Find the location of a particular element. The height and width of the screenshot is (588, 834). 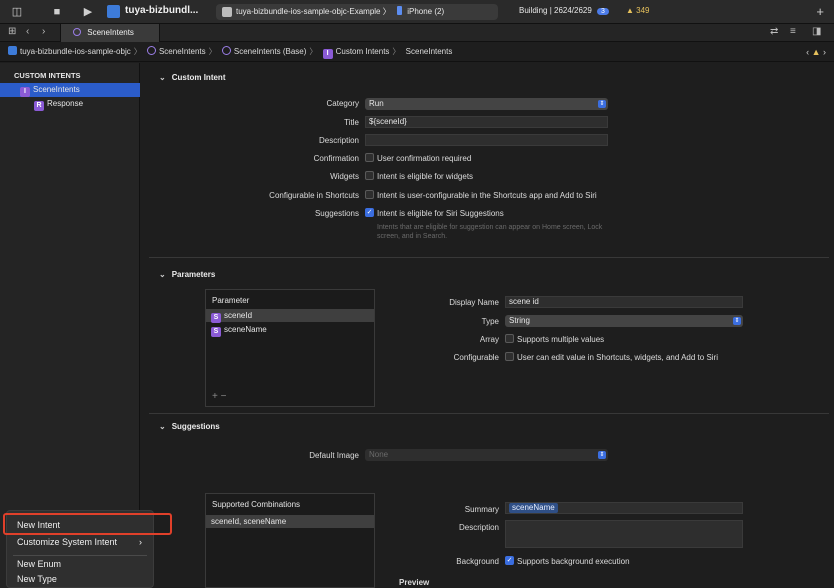

description-label: Description is located at coordinates (338, 140).